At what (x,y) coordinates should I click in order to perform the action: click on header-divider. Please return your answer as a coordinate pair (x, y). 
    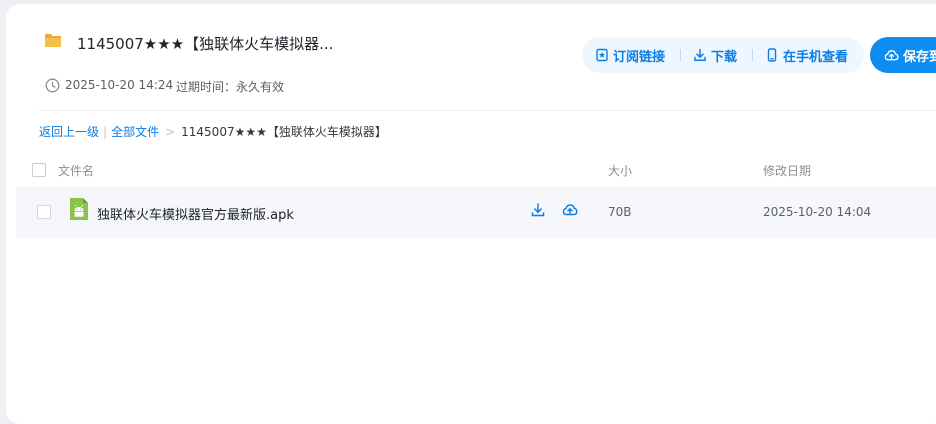
    Looking at the image, I should click on (487, 110).